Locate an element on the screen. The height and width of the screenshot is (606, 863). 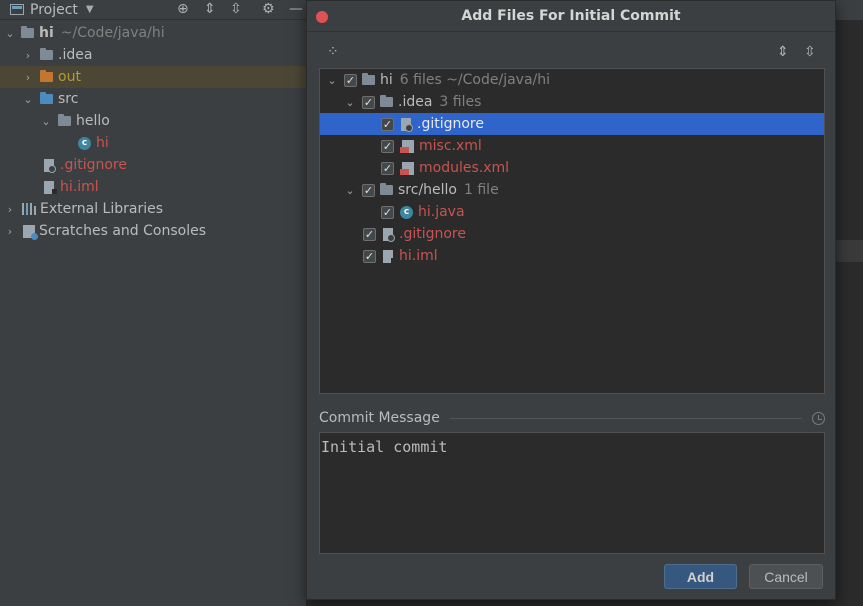
tree-item-label: hi.iml is located at coordinates (79, 187).